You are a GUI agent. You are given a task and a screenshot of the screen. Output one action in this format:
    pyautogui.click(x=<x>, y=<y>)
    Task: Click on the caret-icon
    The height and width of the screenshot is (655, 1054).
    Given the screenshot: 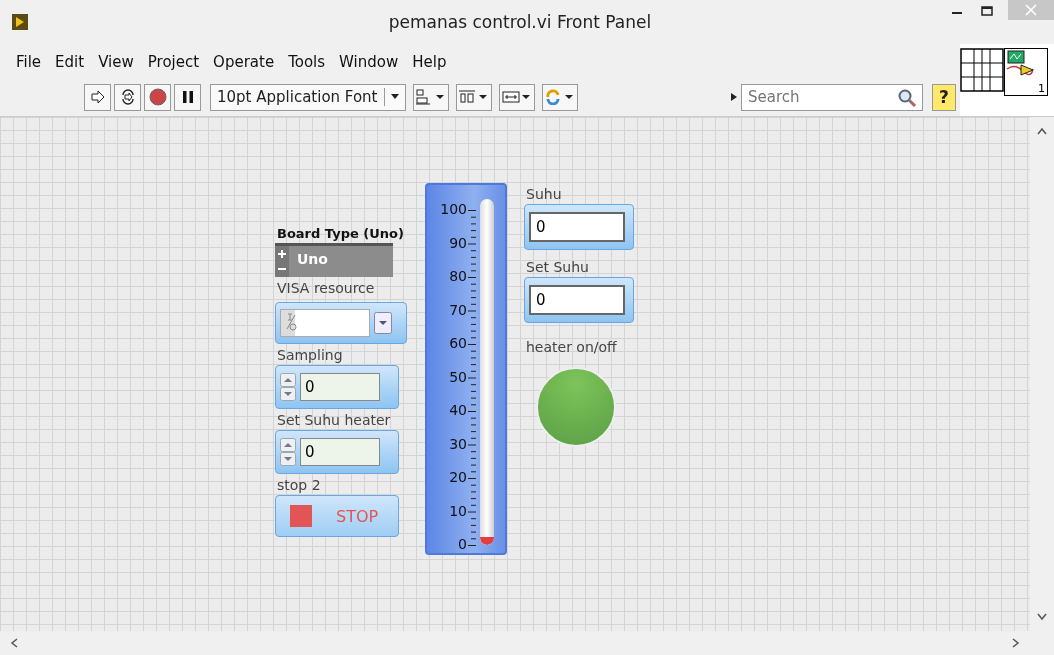 What is the action you would take?
    pyautogui.click(x=394, y=97)
    